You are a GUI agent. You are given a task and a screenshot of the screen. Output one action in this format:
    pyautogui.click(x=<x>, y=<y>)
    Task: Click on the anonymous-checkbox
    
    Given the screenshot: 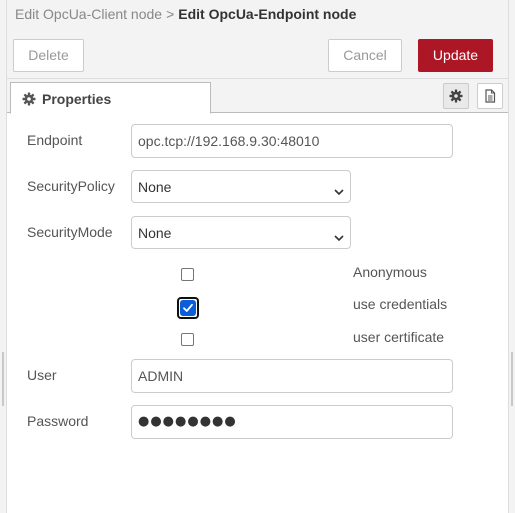 What is the action you would take?
    pyautogui.click(x=187, y=274)
    